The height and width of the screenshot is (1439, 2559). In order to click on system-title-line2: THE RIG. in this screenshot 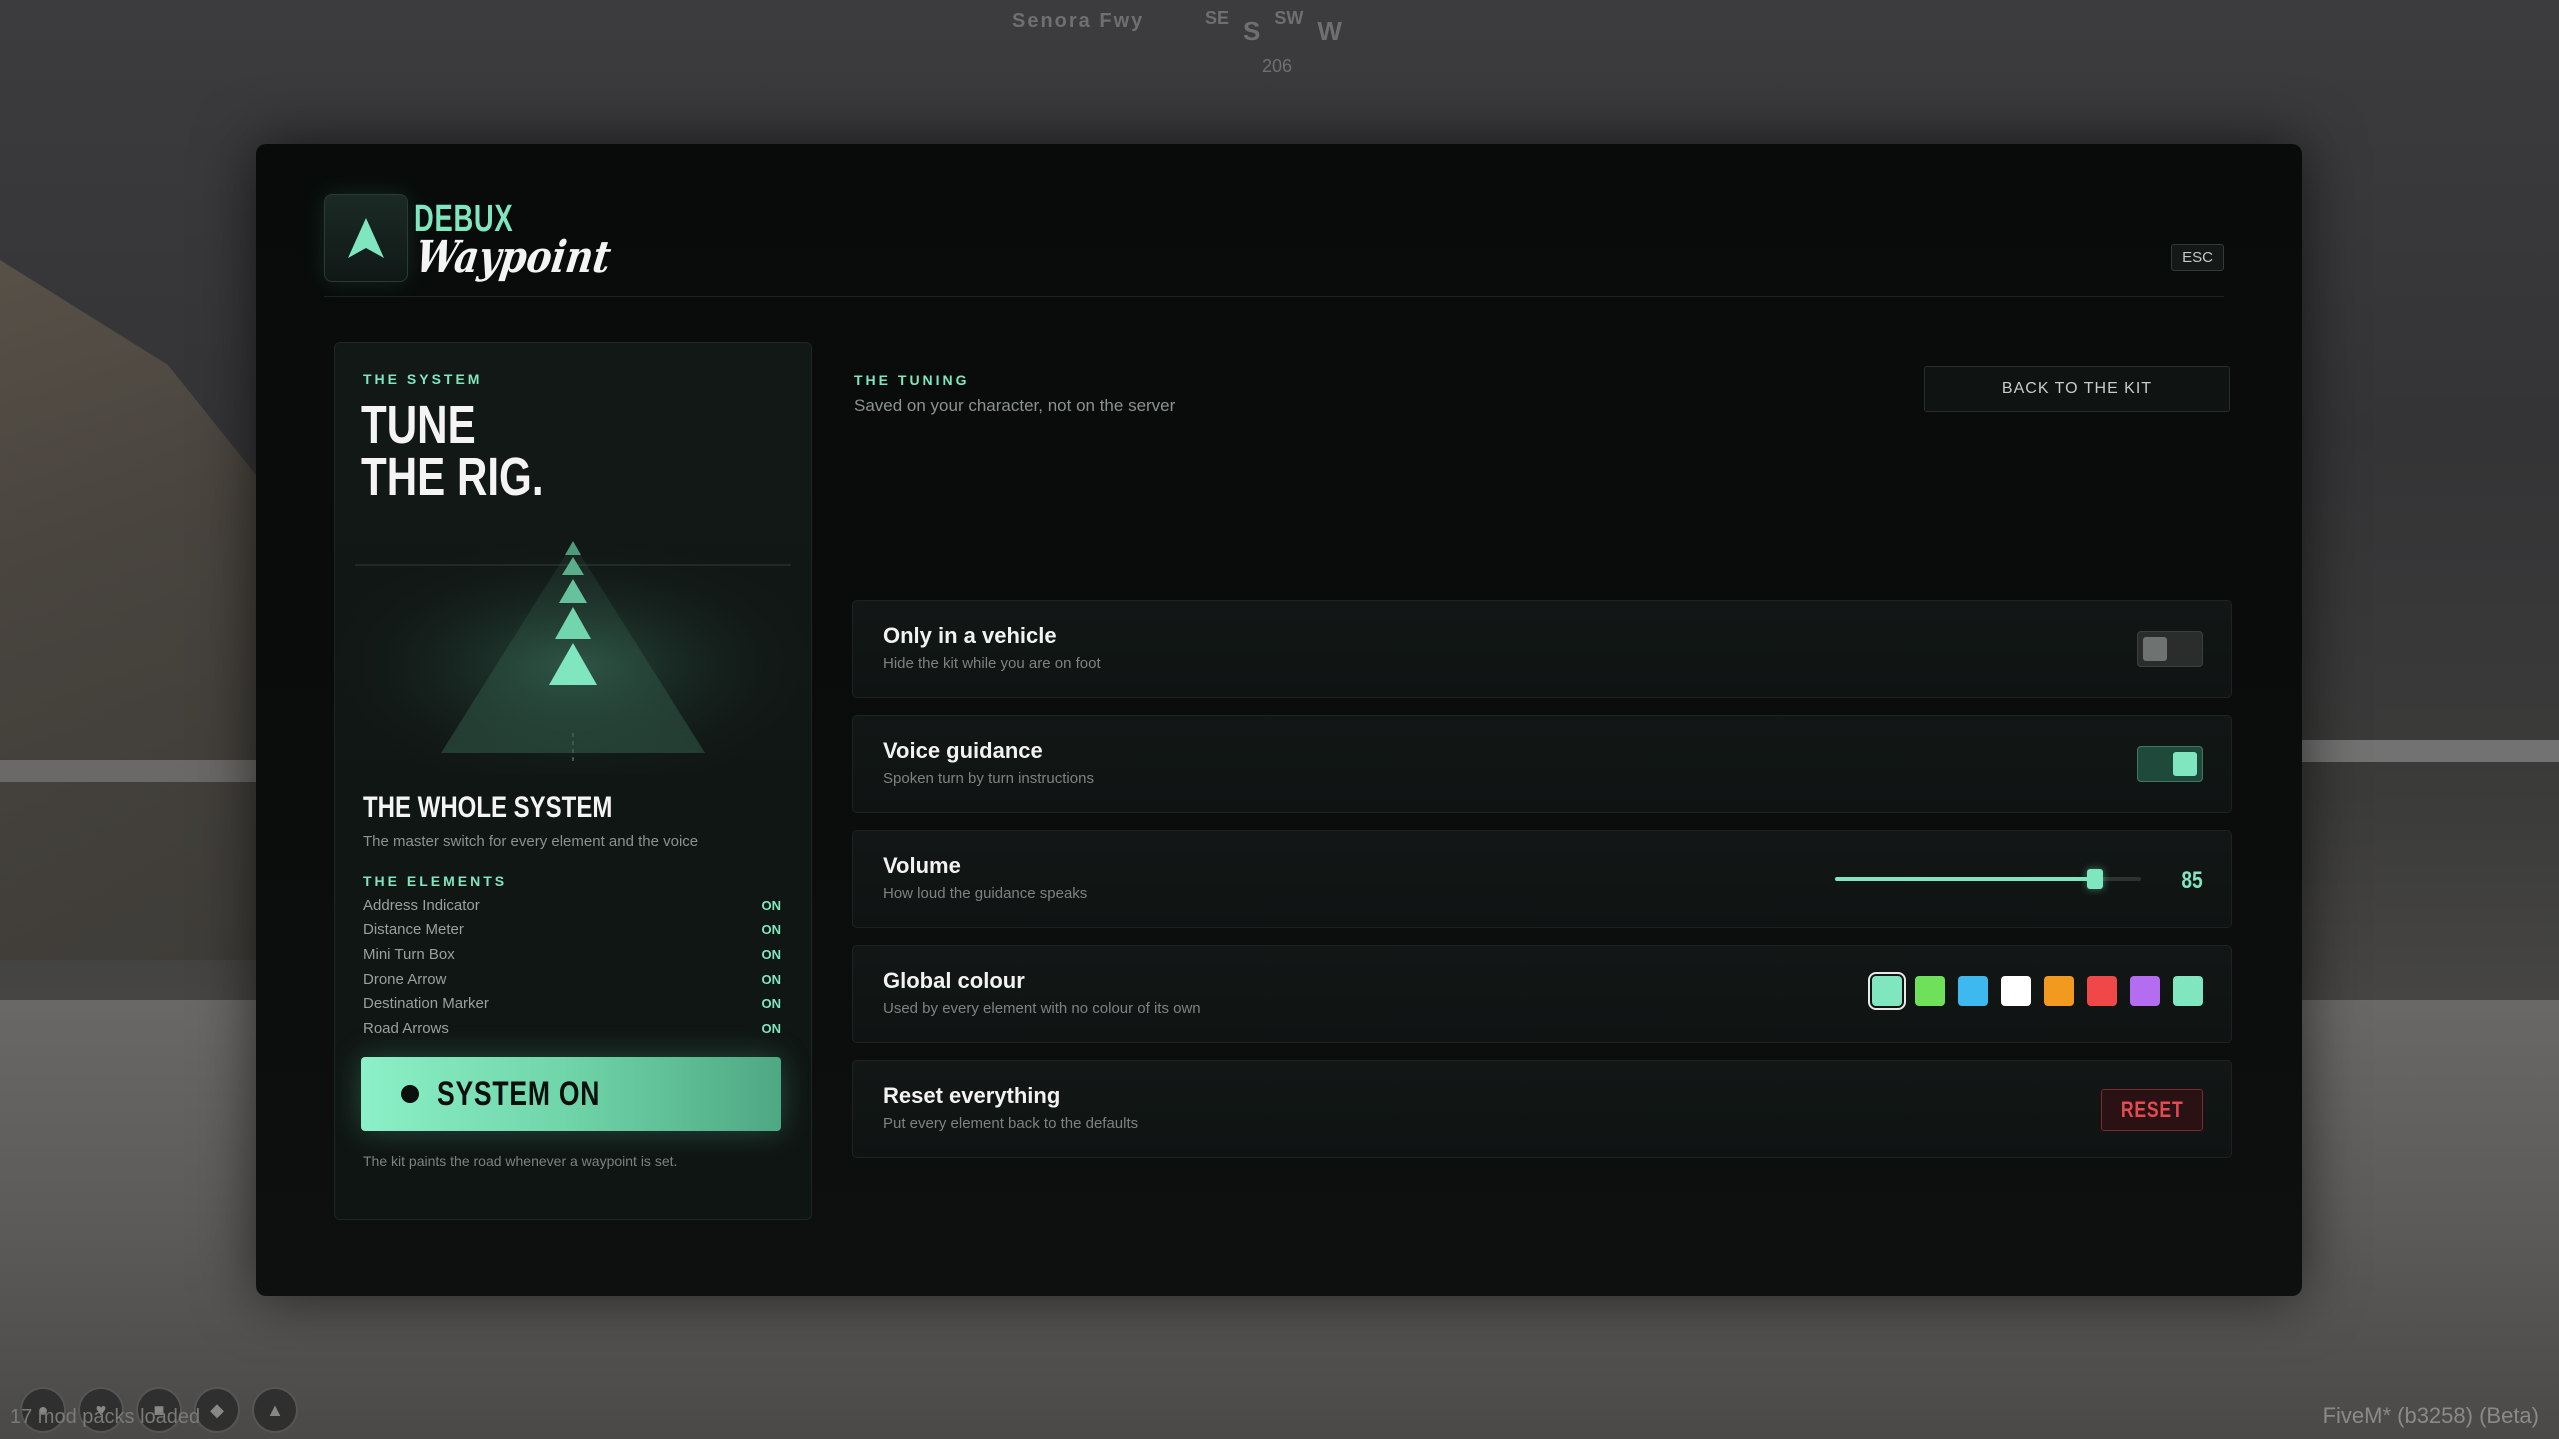, I will do `click(452, 477)`.